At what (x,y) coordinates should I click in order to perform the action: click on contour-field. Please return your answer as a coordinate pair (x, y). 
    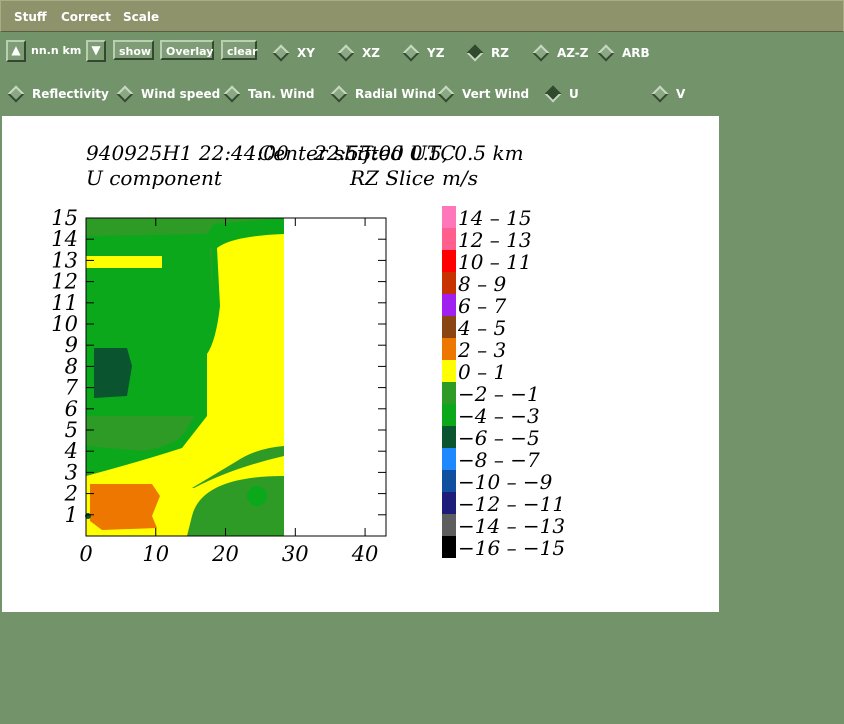
    Looking at the image, I should click on (184, 377).